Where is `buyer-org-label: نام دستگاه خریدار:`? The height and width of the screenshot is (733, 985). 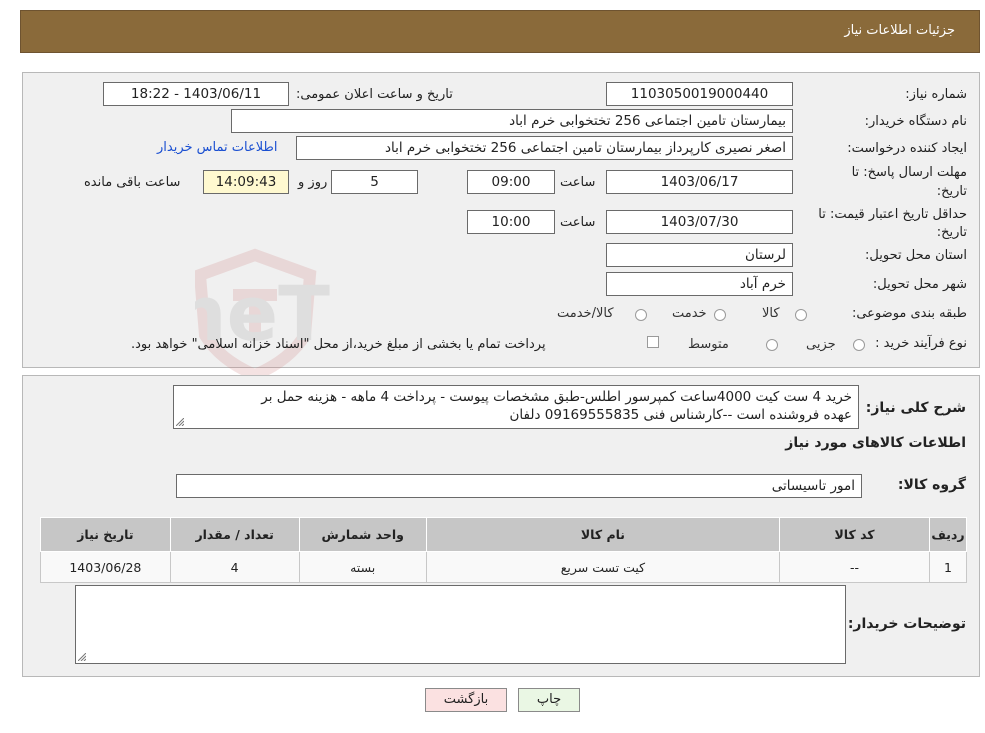 buyer-org-label: نام دستگاه خریدار: is located at coordinates (915, 121).